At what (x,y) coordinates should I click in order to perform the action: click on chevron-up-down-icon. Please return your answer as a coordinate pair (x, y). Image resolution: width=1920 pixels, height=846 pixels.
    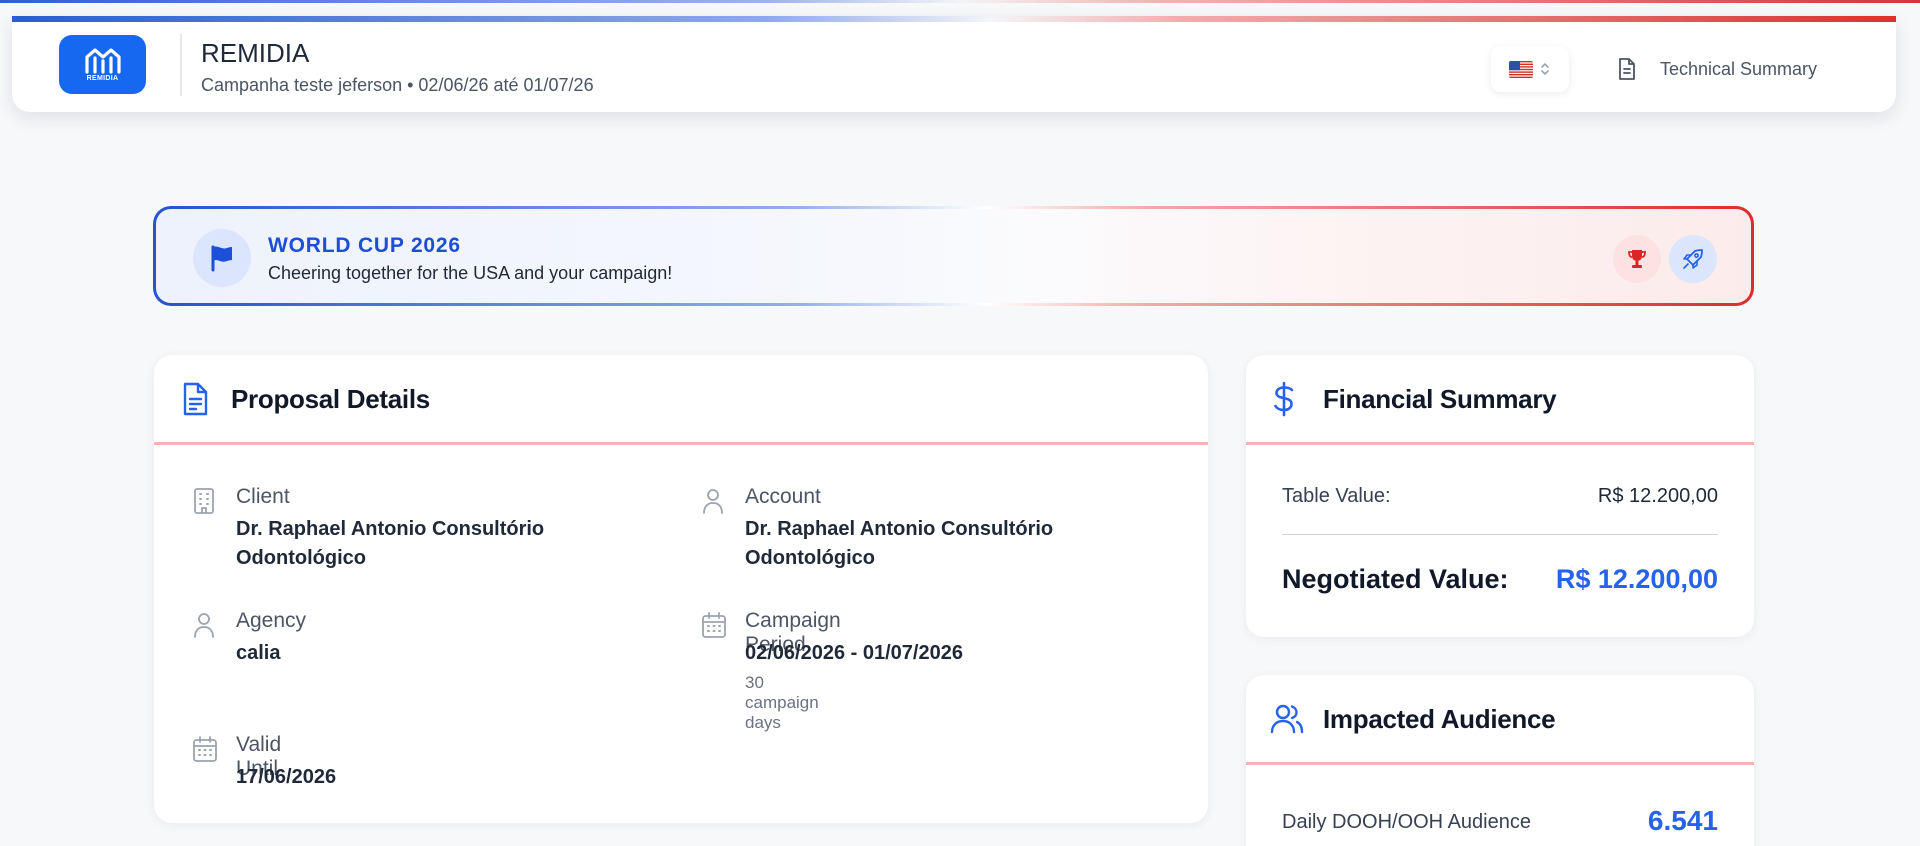
    Looking at the image, I should click on (1545, 69).